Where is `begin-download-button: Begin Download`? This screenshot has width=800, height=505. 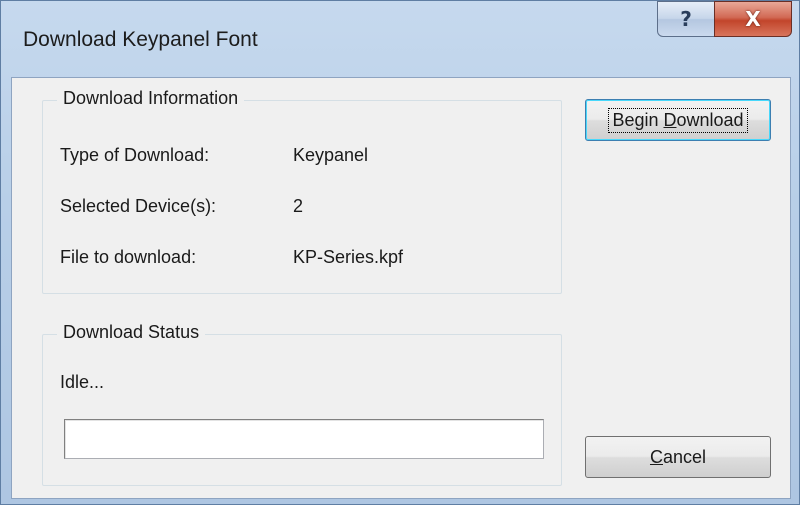
begin-download-button: Begin Download is located at coordinates (678, 120).